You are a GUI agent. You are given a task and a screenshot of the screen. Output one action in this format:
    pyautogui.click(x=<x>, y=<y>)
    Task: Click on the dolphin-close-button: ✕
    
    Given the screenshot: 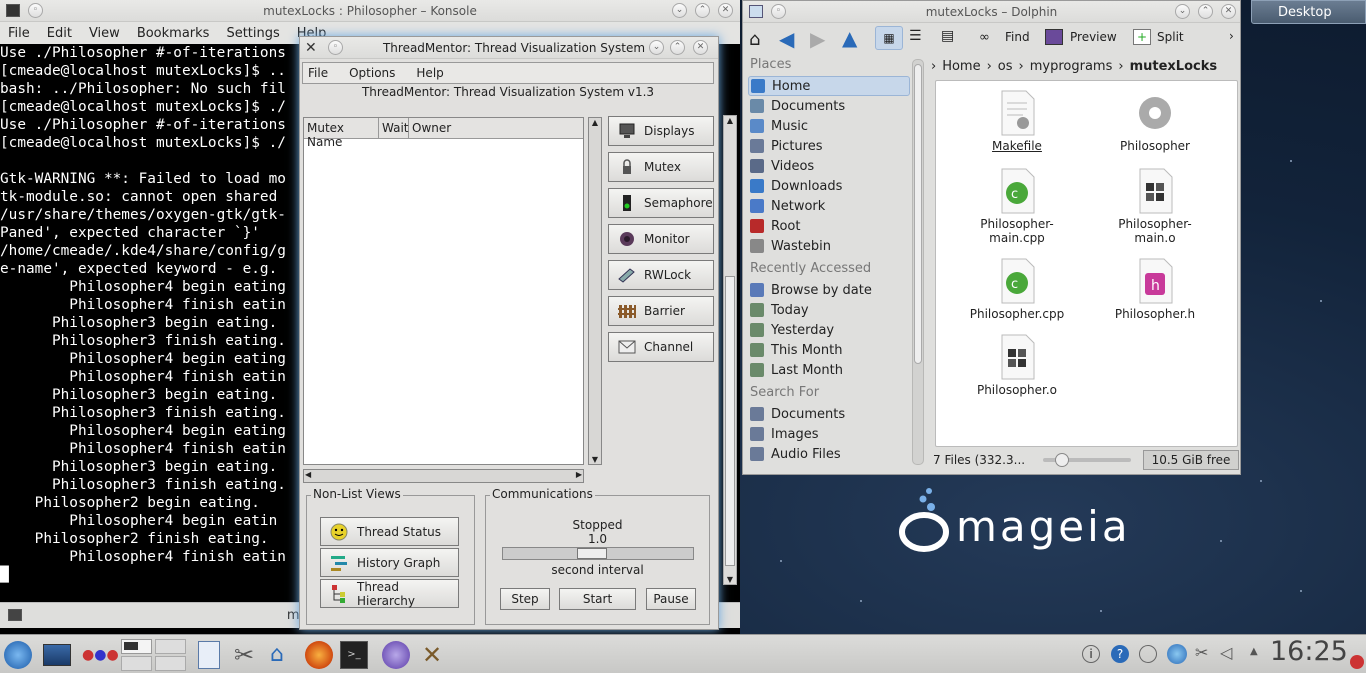 What is the action you would take?
    pyautogui.click(x=1228, y=11)
    